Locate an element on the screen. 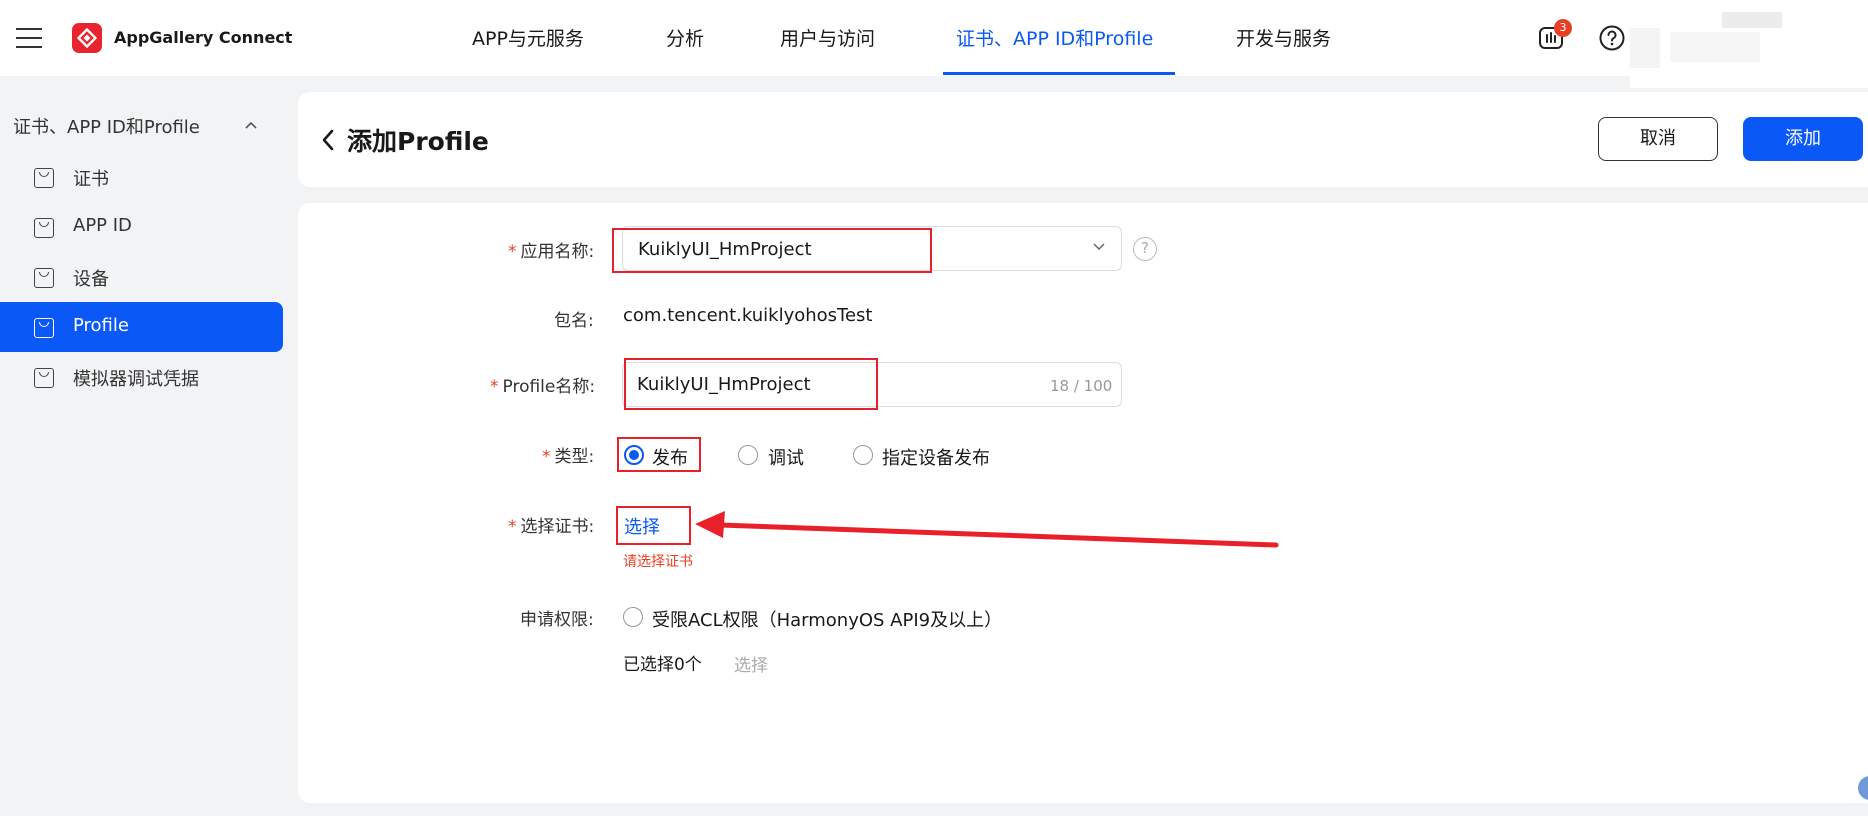 The height and width of the screenshot is (816, 1868). page-title: 添加Profile is located at coordinates (418, 141).